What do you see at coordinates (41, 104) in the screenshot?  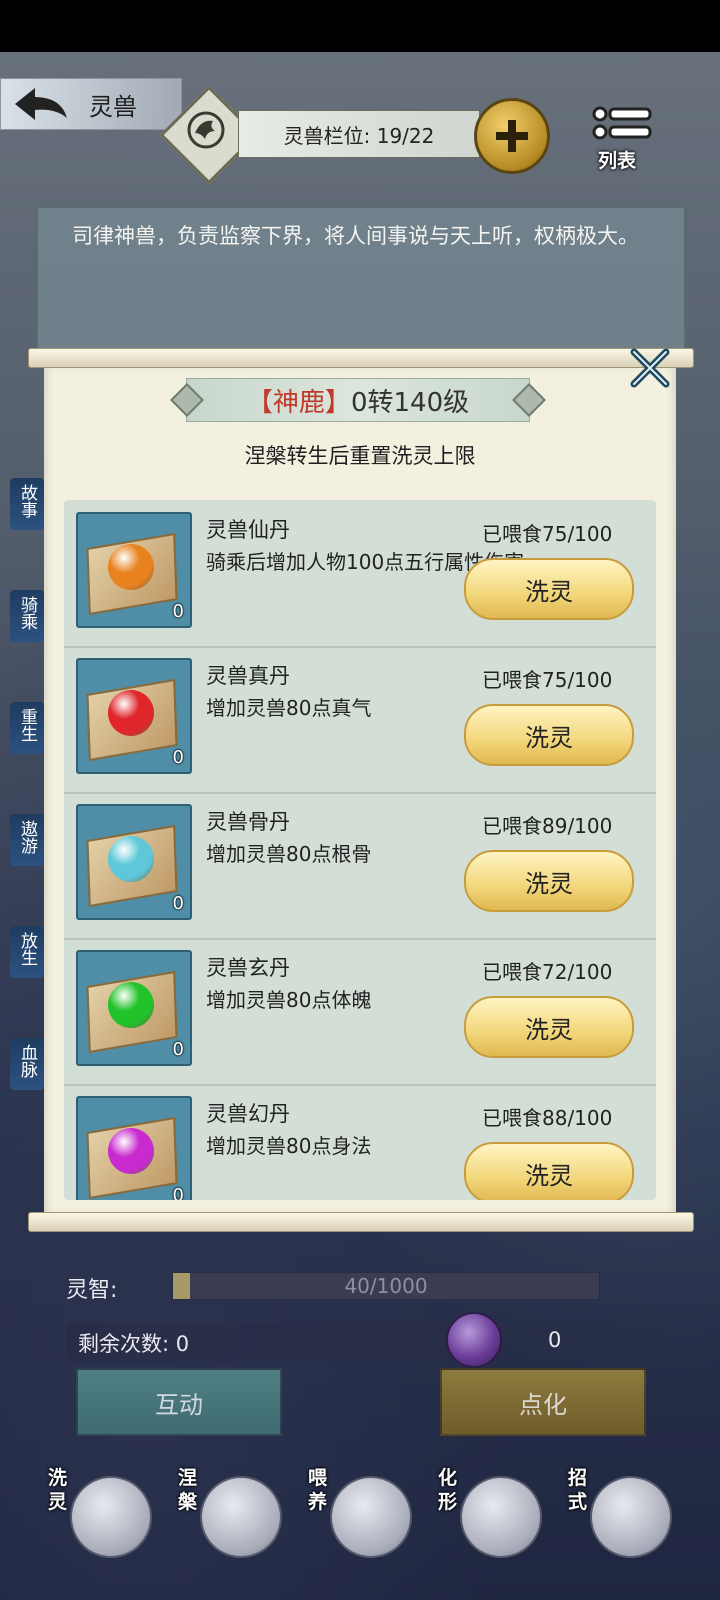 I see `back-arrow-icon` at bounding box center [41, 104].